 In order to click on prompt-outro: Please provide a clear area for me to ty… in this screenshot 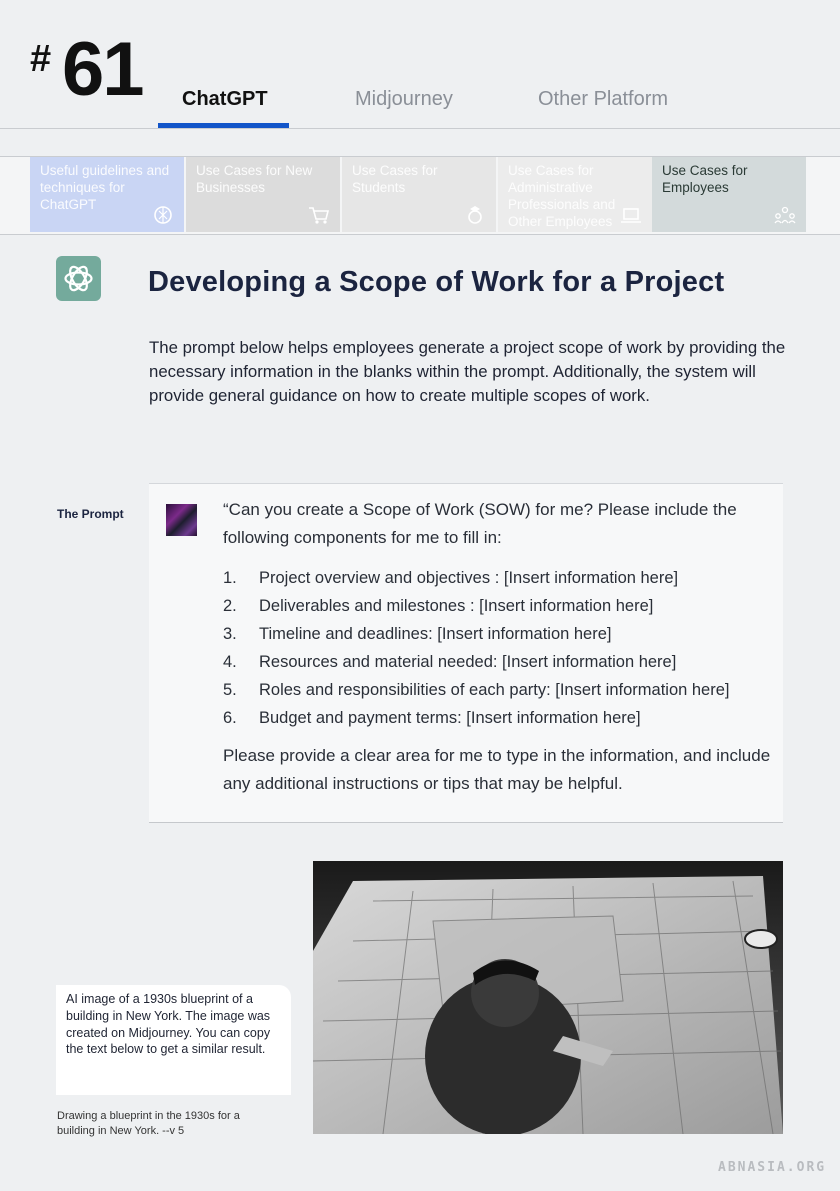, I will do `click(497, 769)`.